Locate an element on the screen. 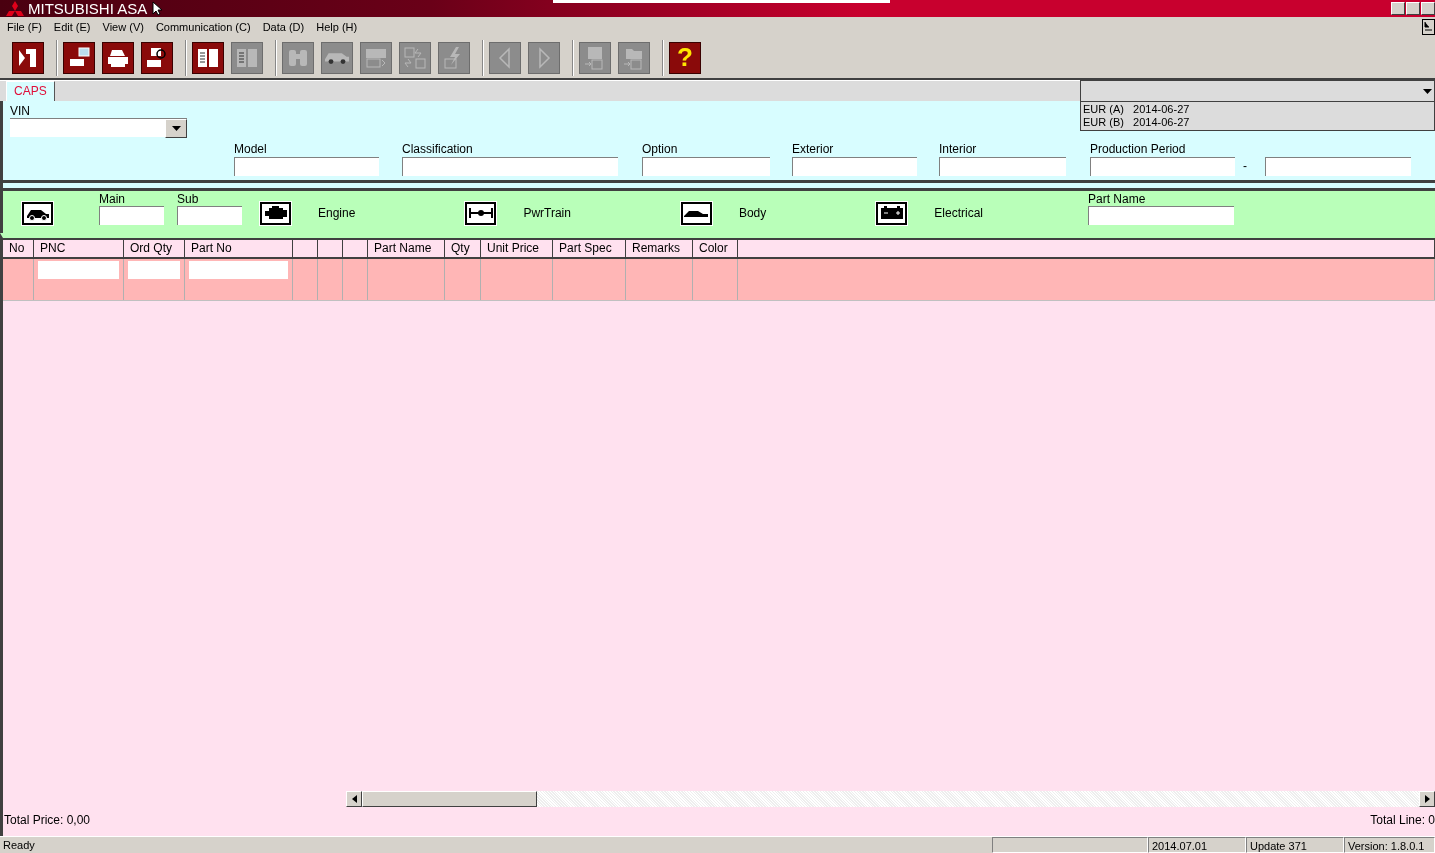  column-header: Qty is located at coordinates (463, 248).